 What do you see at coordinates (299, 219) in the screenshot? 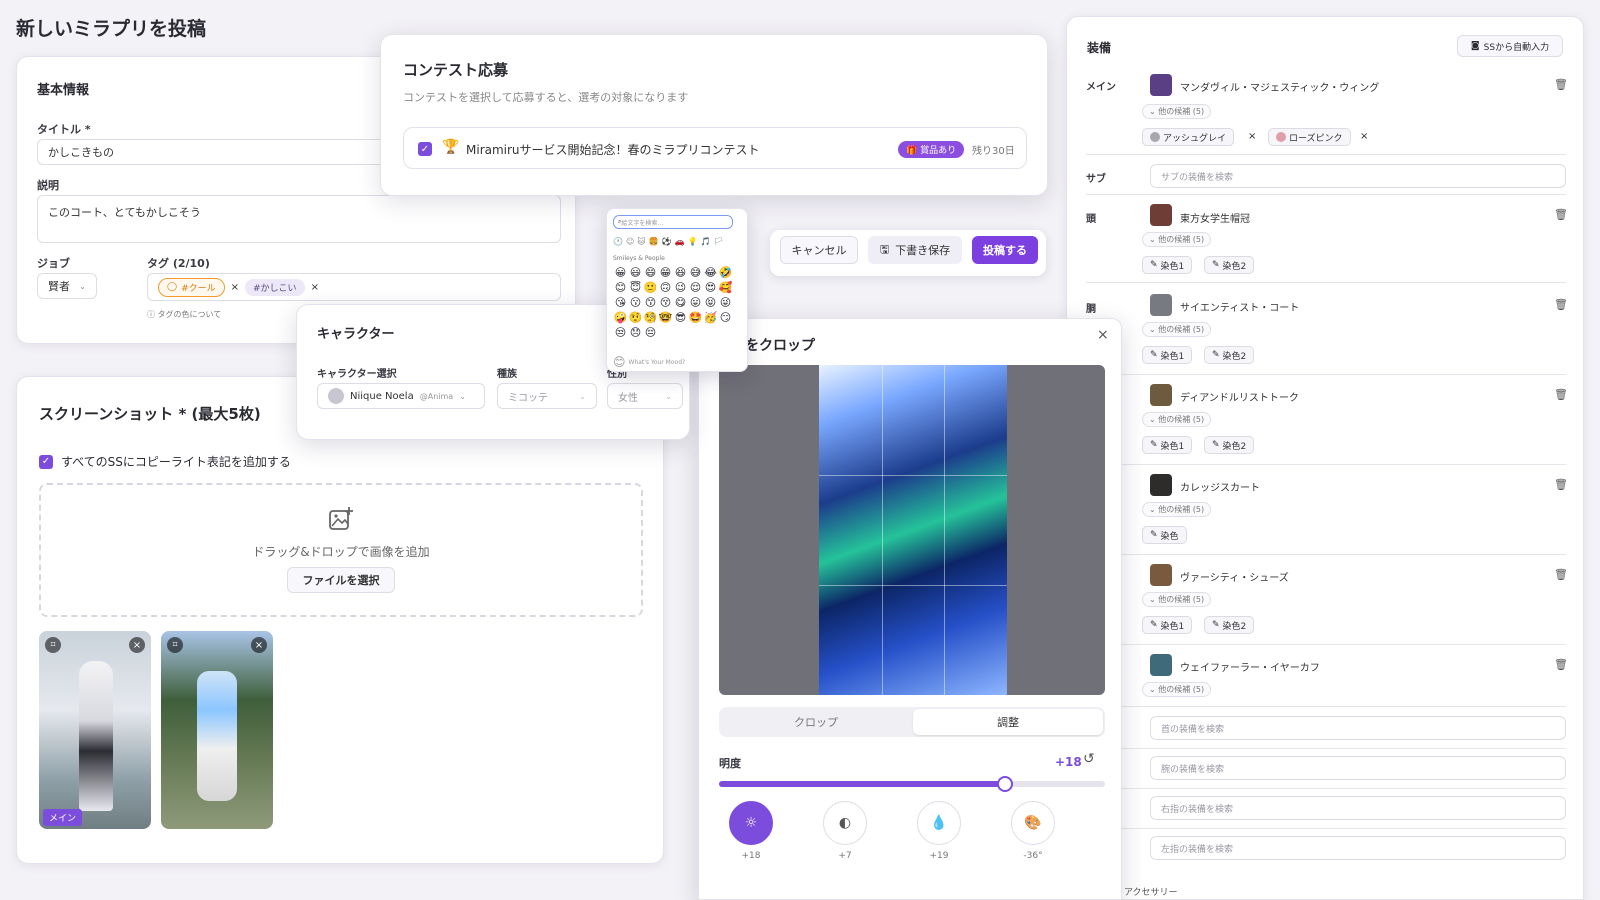
I see `description-textarea: このコート、とてもかしこそう` at bounding box center [299, 219].